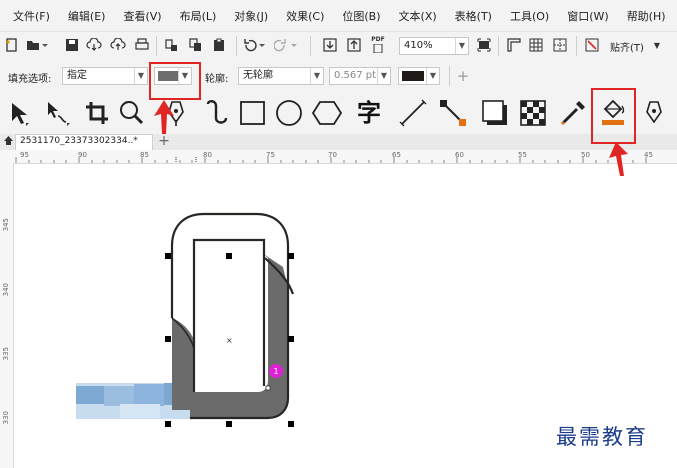 This screenshot has height=468, width=677. I want to click on menu-view: 查看(V), so click(142, 16).